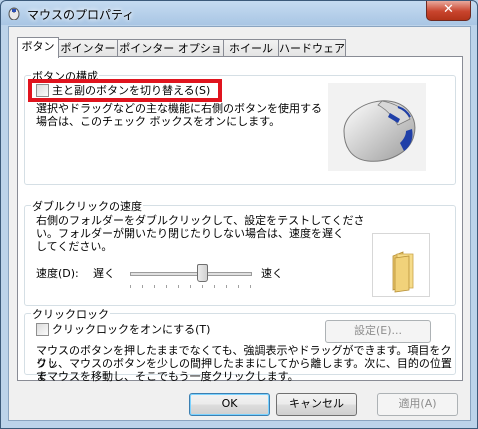 The image size is (478, 429). Describe the element at coordinates (190, 233) in the screenshot. I see `double-click-description-2: い。フォルダーが開いたり閉じたりしない場合は、速度を遅く` at that location.